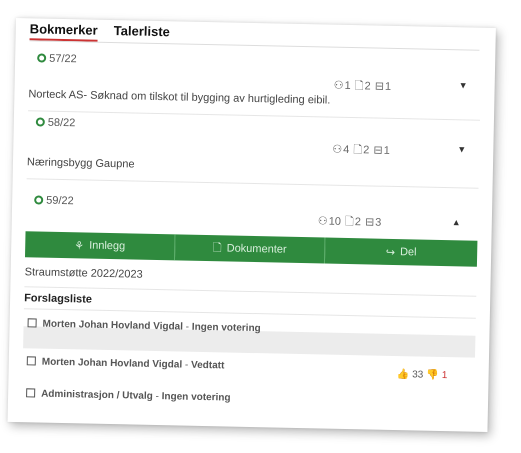  I want to click on thumbs-up-icon: 👍, so click(403, 375).